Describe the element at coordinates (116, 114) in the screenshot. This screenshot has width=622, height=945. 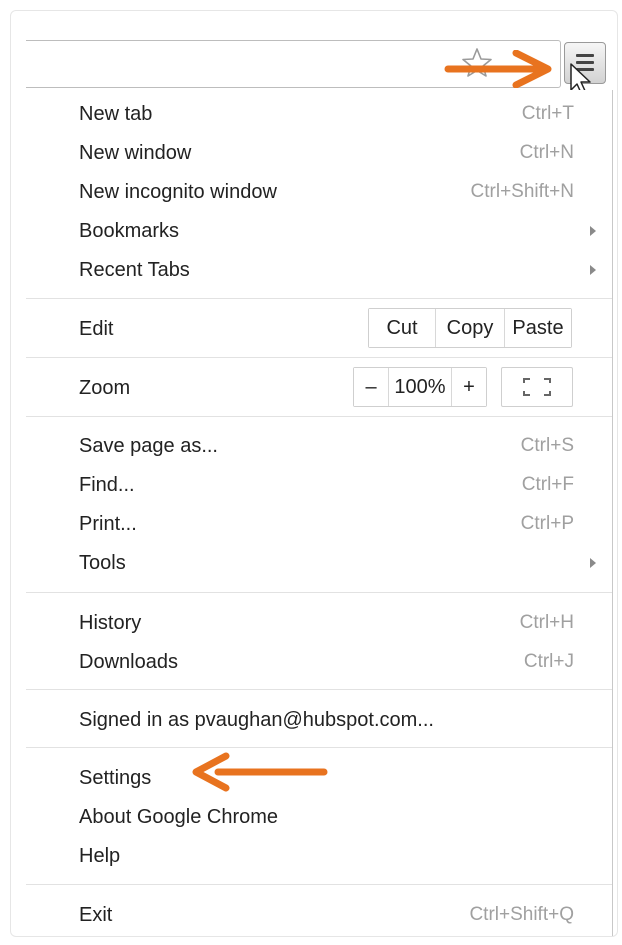
I see `menu-item-label: New tab` at that location.